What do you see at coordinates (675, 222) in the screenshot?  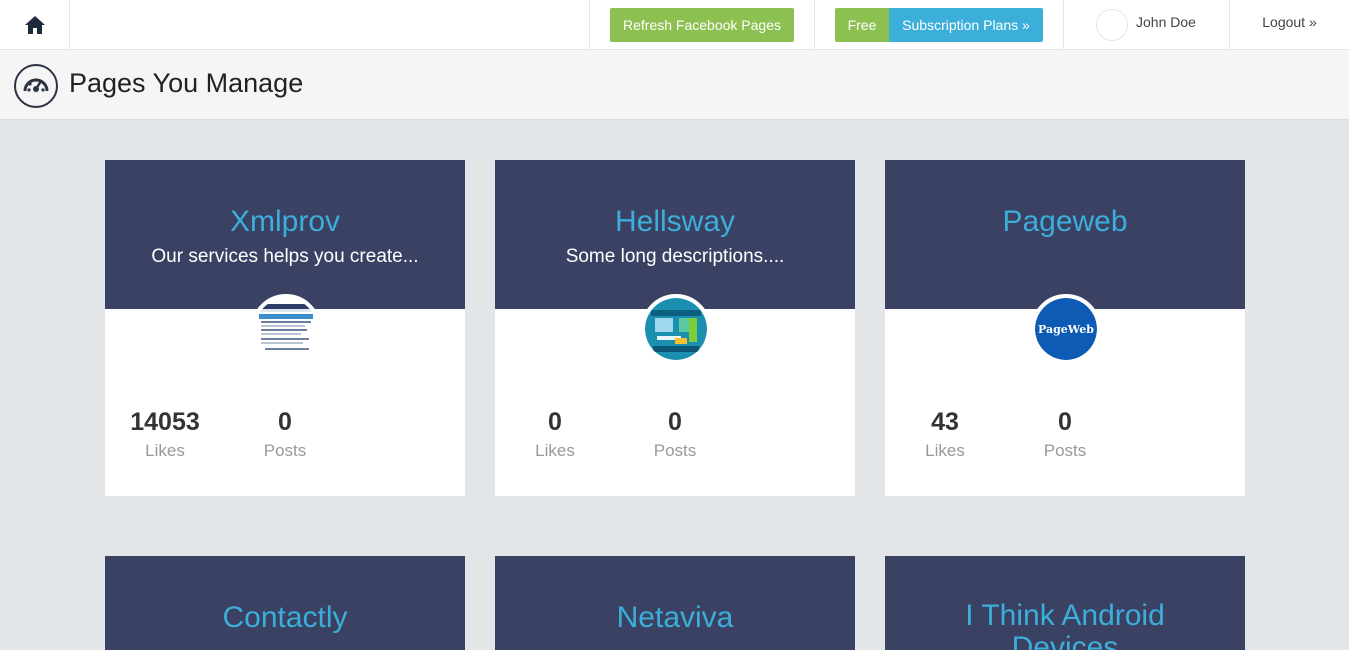 I see `card-page-name: Hellsway` at bounding box center [675, 222].